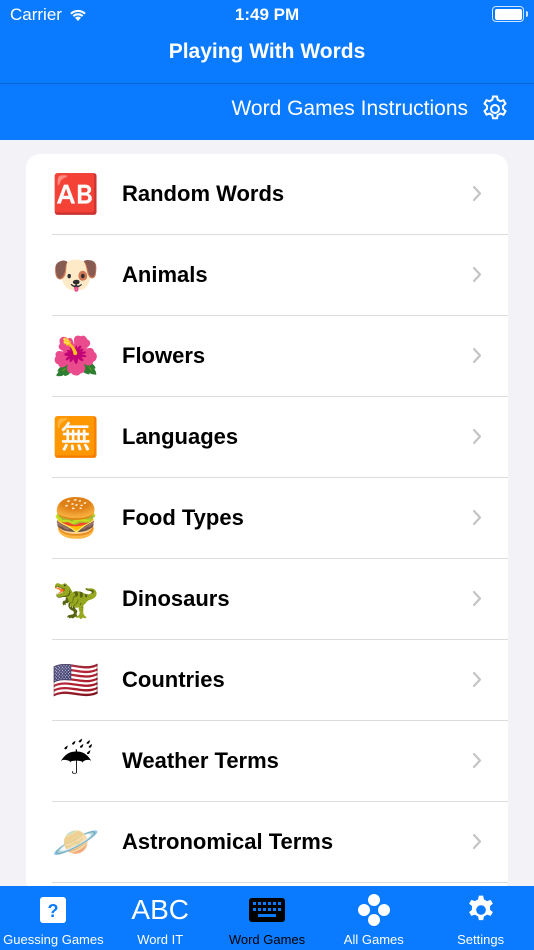 The image size is (534, 950). I want to click on tab-settings: Settings, so click(480, 918).